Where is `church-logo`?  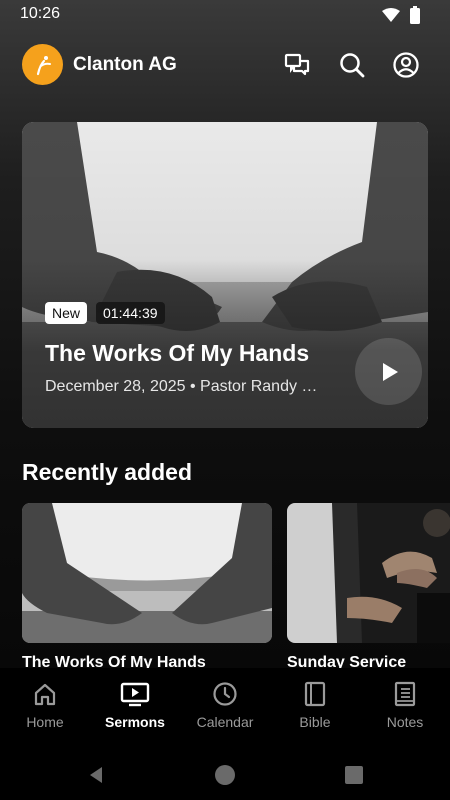 church-logo is located at coordinates (42, 64).